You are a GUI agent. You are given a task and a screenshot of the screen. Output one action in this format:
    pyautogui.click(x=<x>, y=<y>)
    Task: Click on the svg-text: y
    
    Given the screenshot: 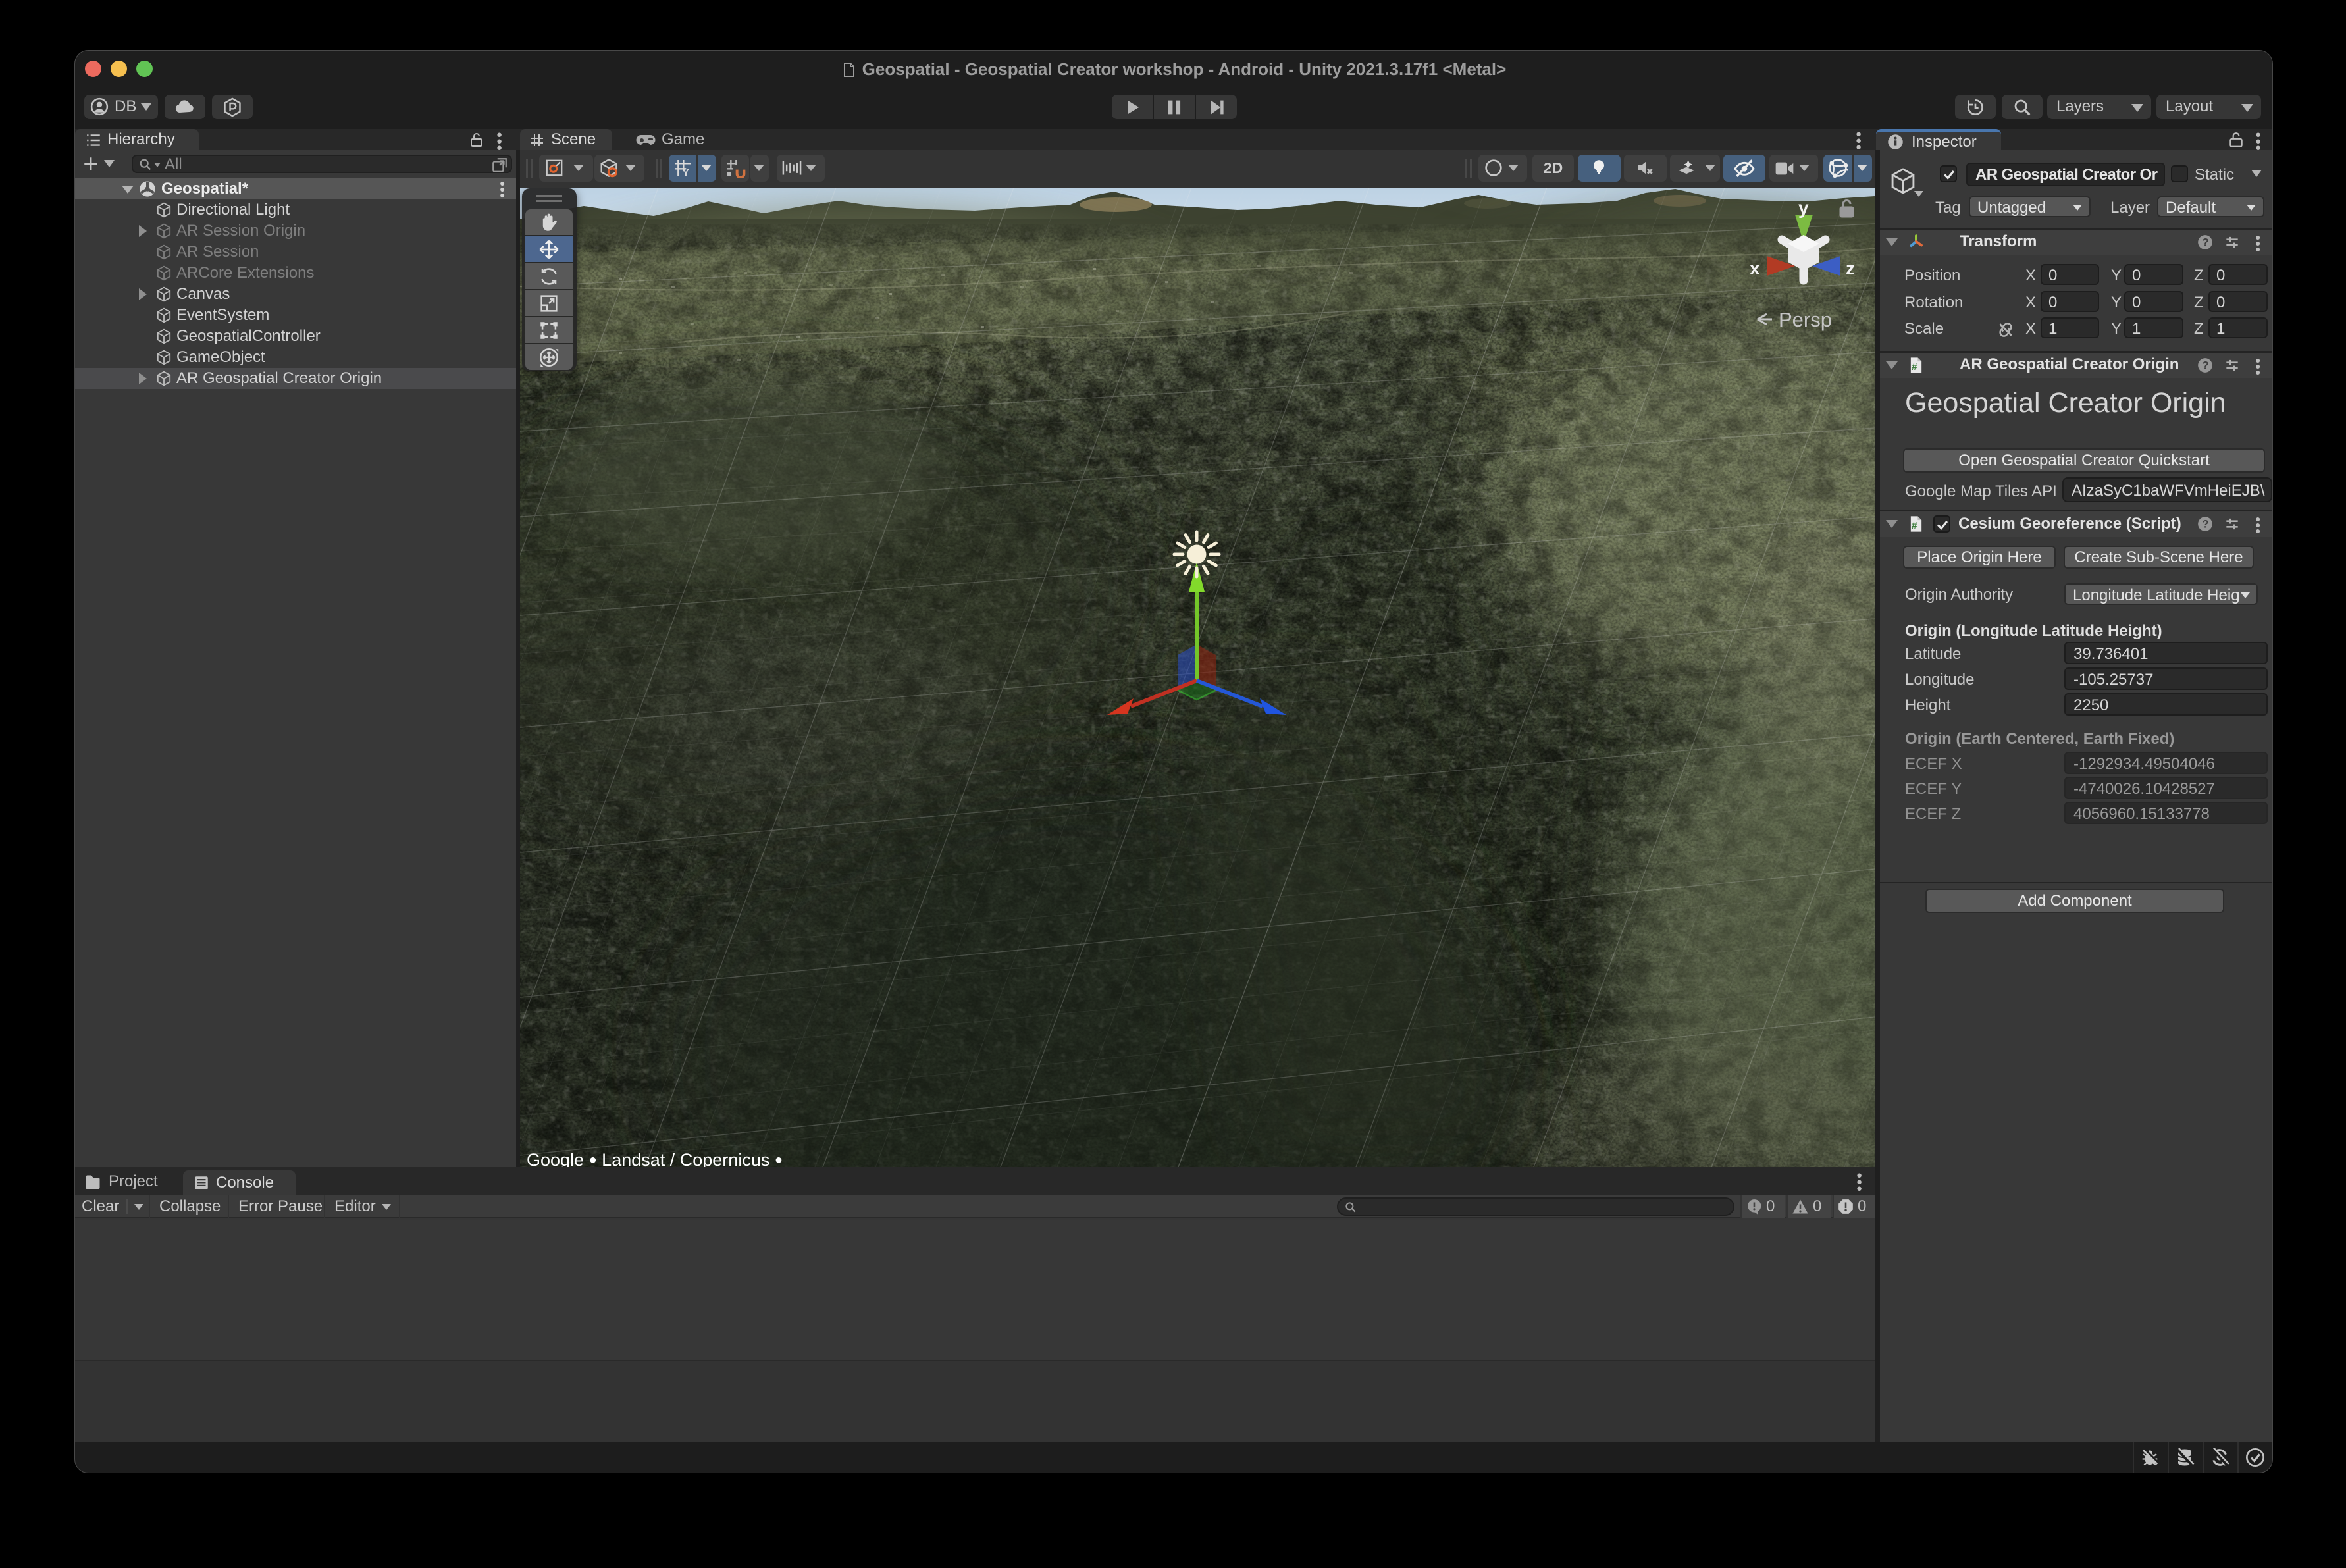 What is the action you would take?
    pyautogui.click(x=1803, y=207)
    